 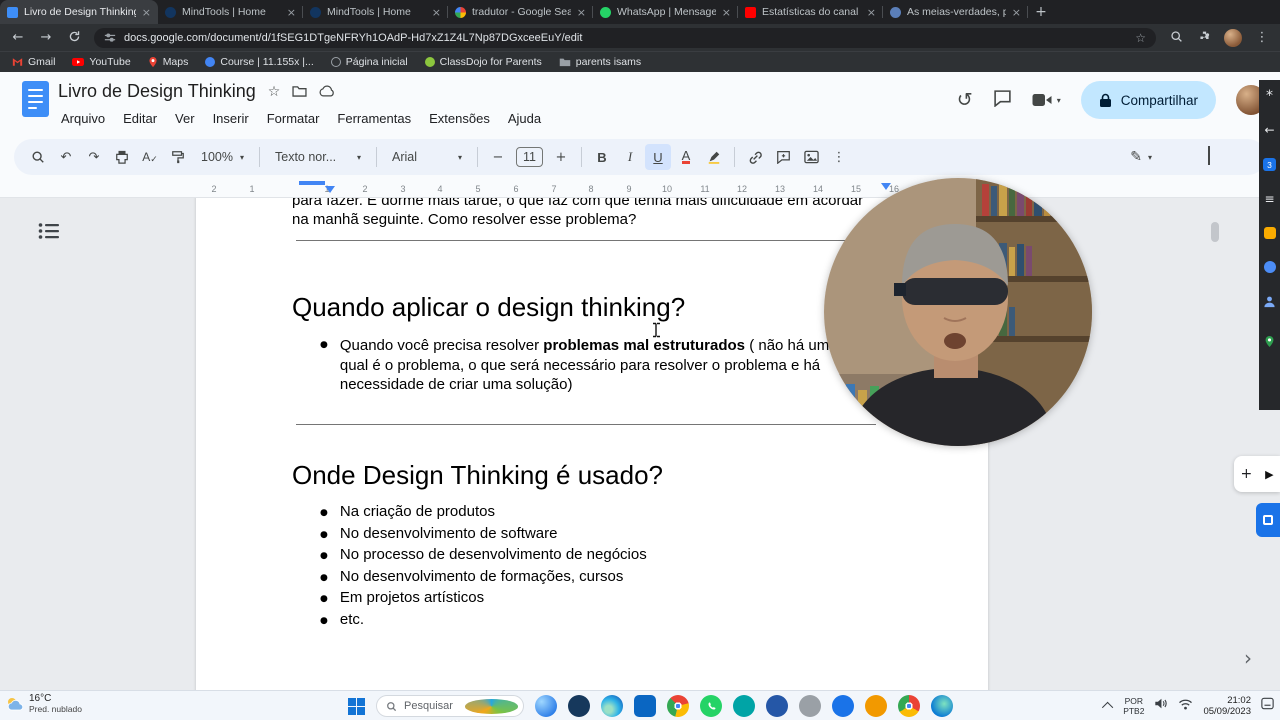 I want to click on bookmark-classdojo: ClassDojo for Parents, so click(x=483, y=62).